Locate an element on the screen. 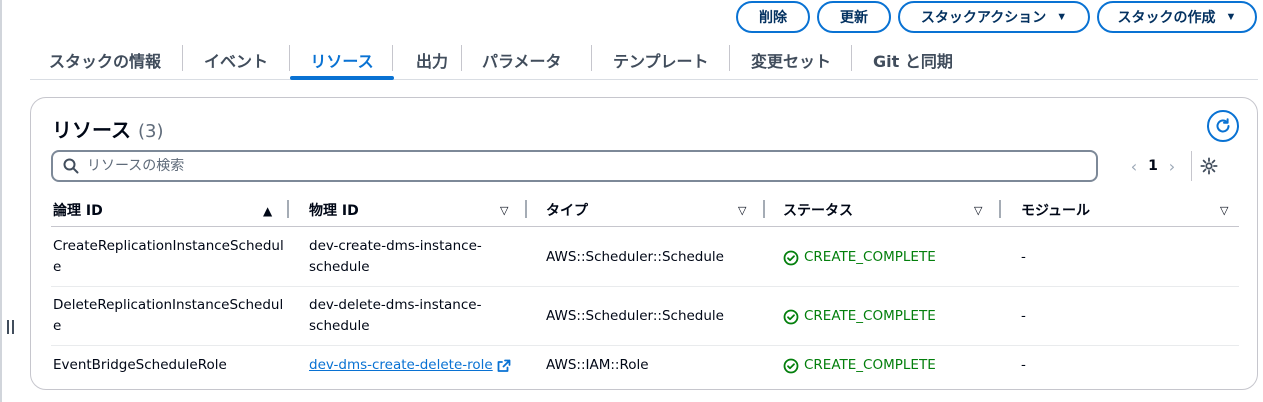  column-label: 物理 ID is located at coordinates (334, 211).